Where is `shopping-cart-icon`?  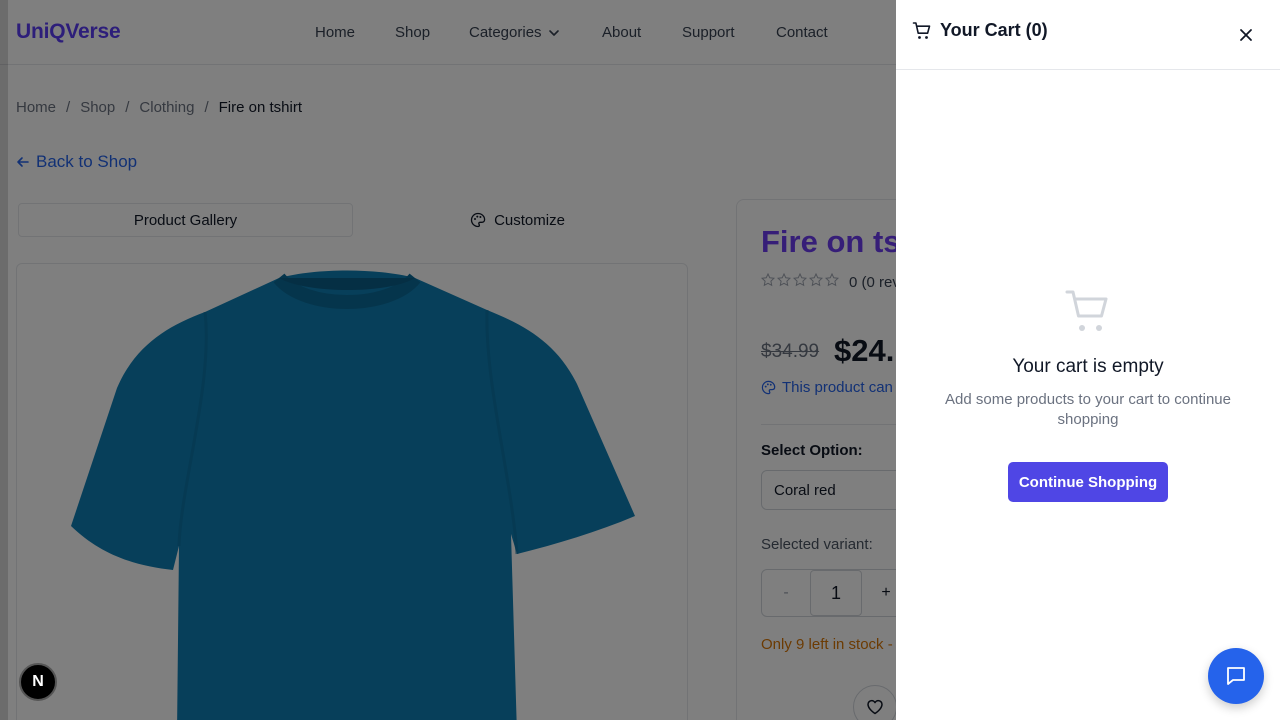 shopping-cart-icon is located at coordinates (921, 30).